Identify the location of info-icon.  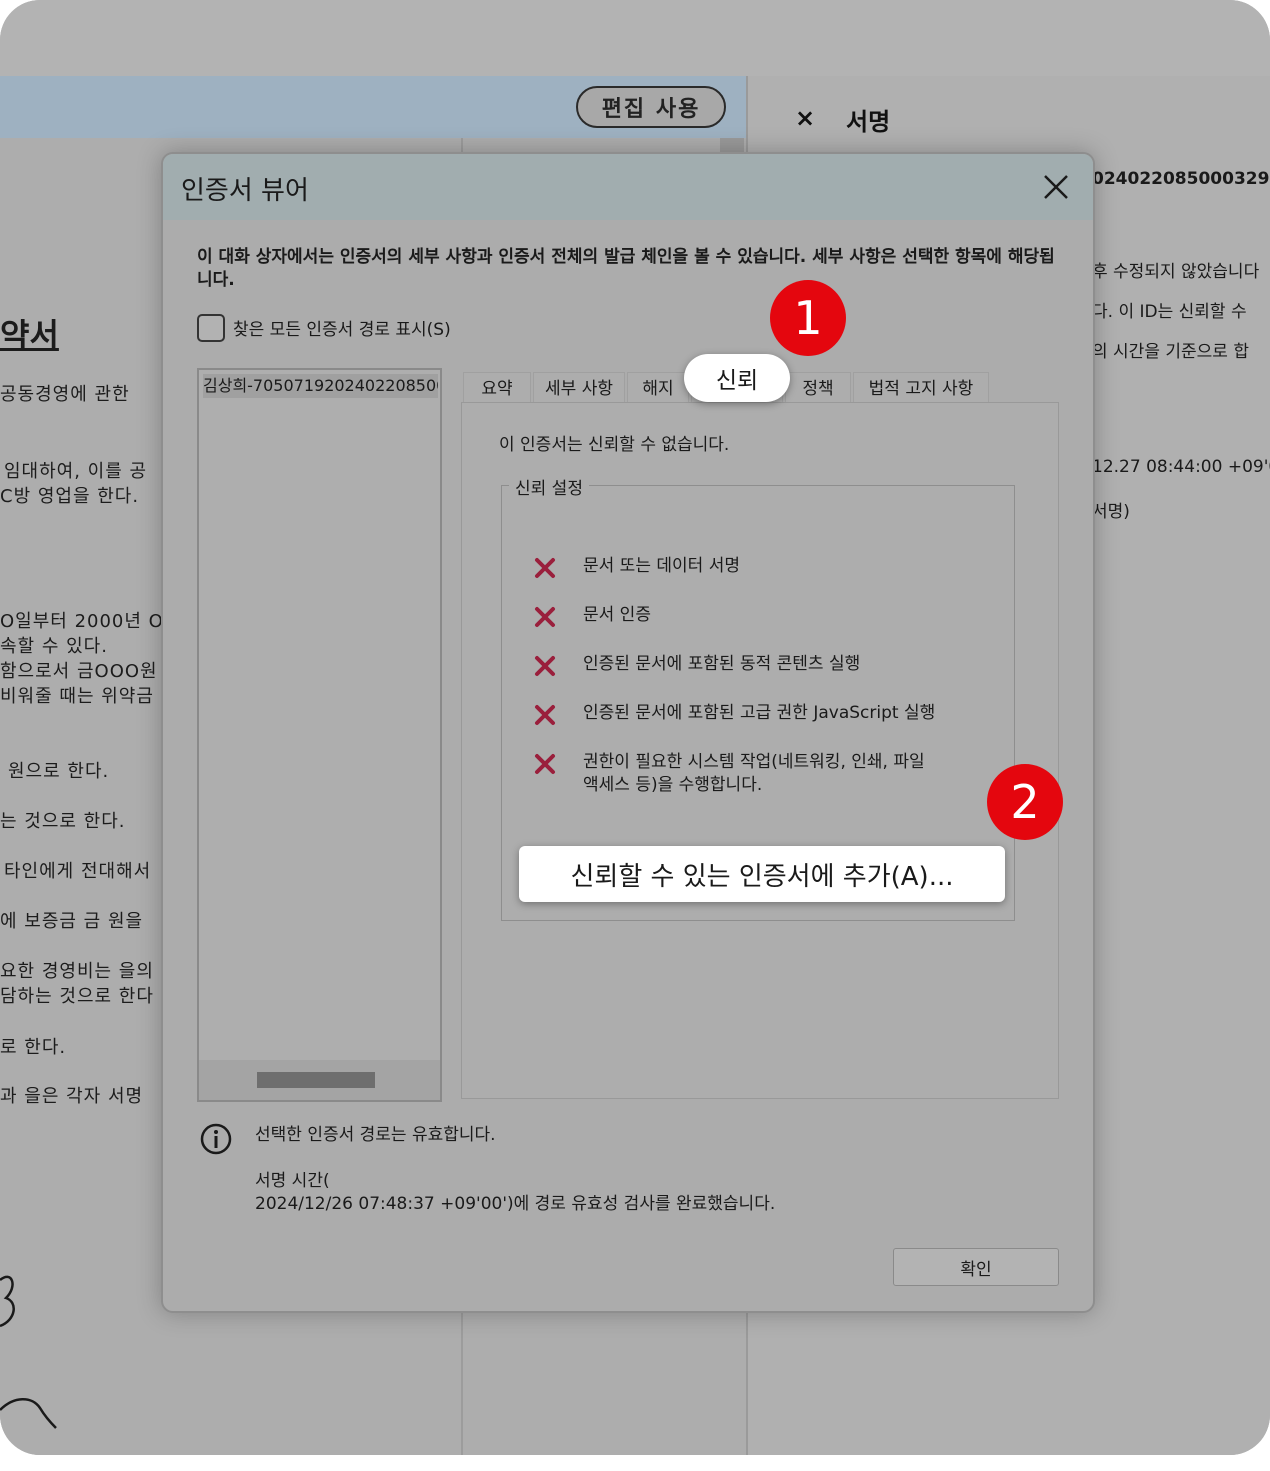
(216, 1139).